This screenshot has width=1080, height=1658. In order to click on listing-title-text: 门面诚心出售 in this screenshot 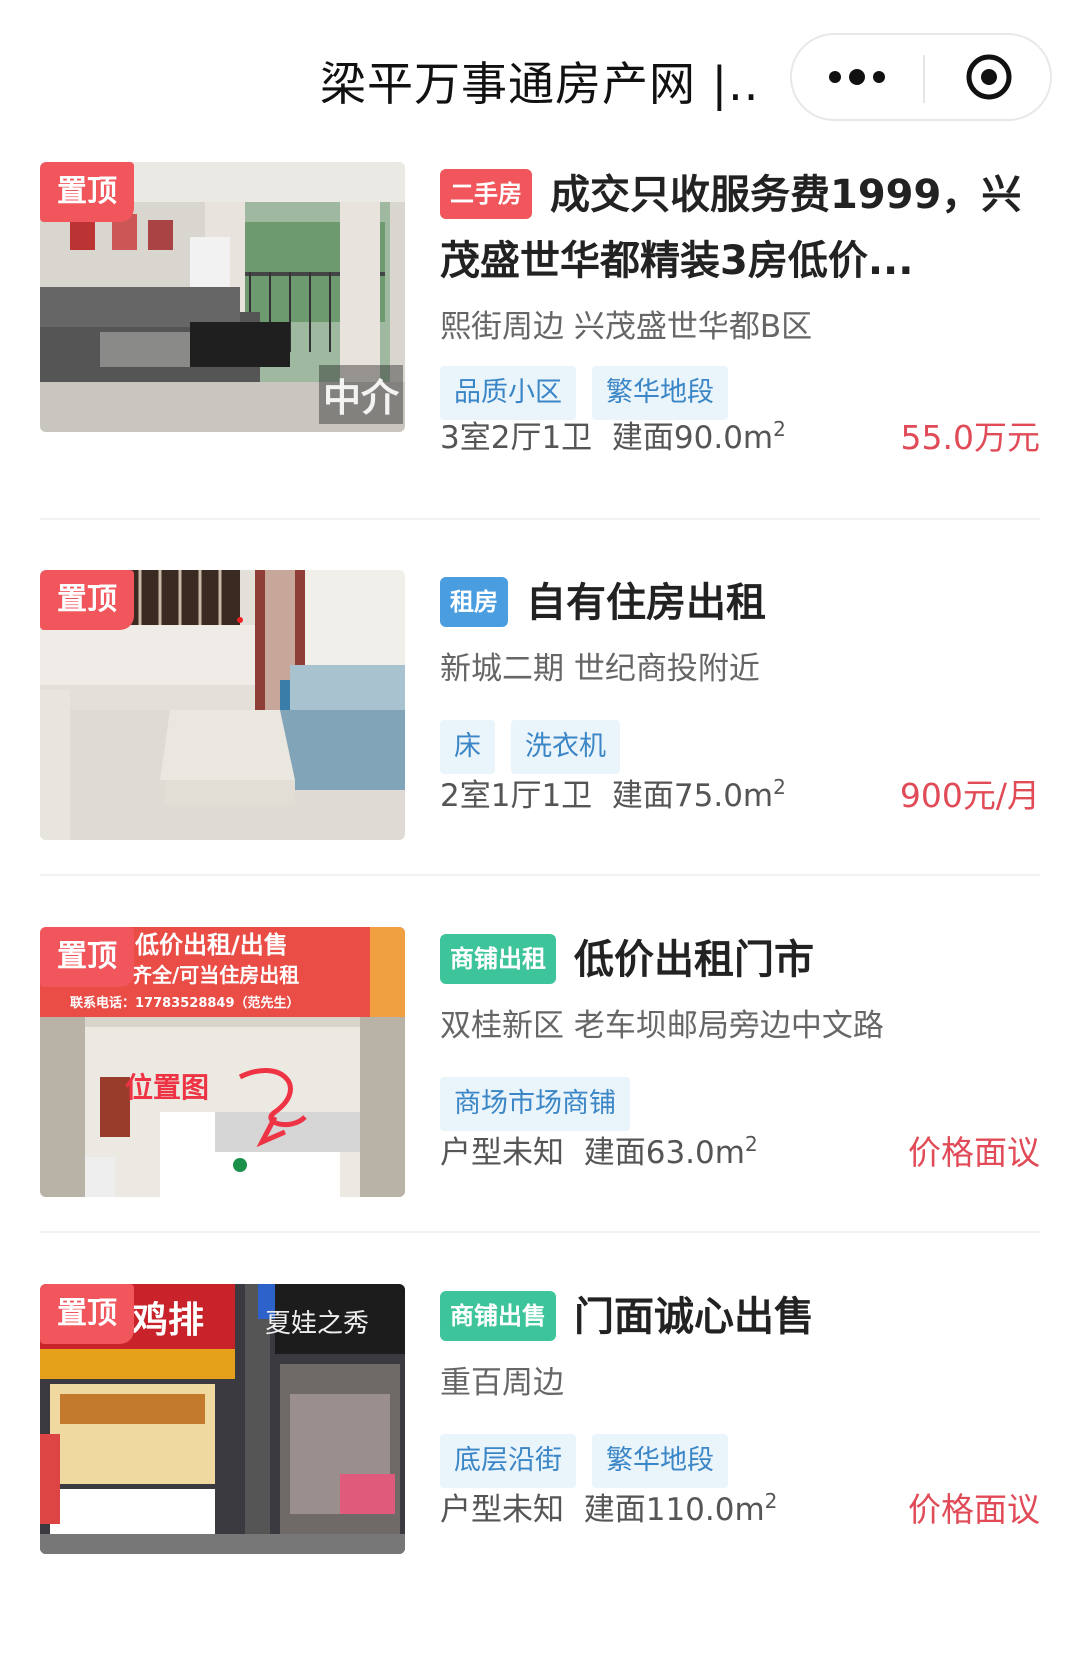, I will do `click(694, 1317)`.